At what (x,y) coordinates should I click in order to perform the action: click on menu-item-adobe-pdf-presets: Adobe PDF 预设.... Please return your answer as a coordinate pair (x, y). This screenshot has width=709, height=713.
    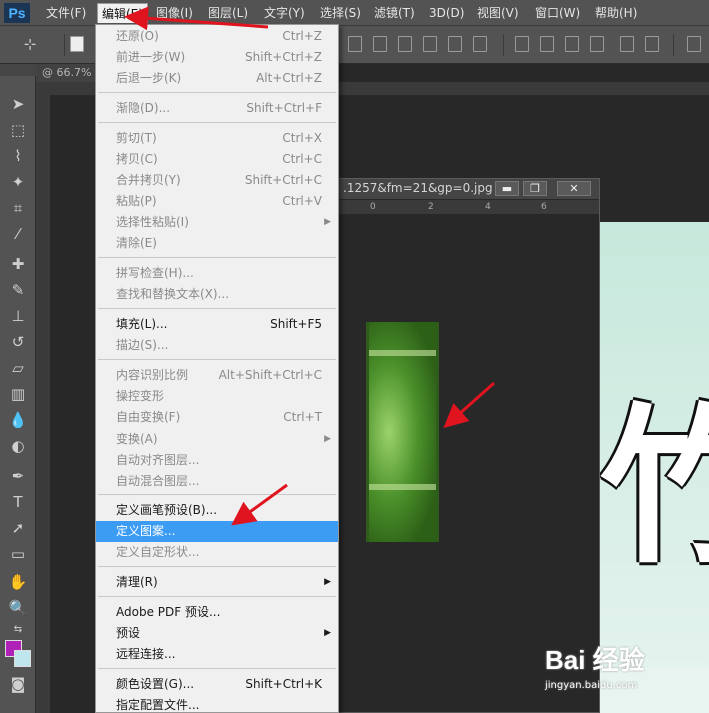
    Looking at the image, I should click on (217, 612).